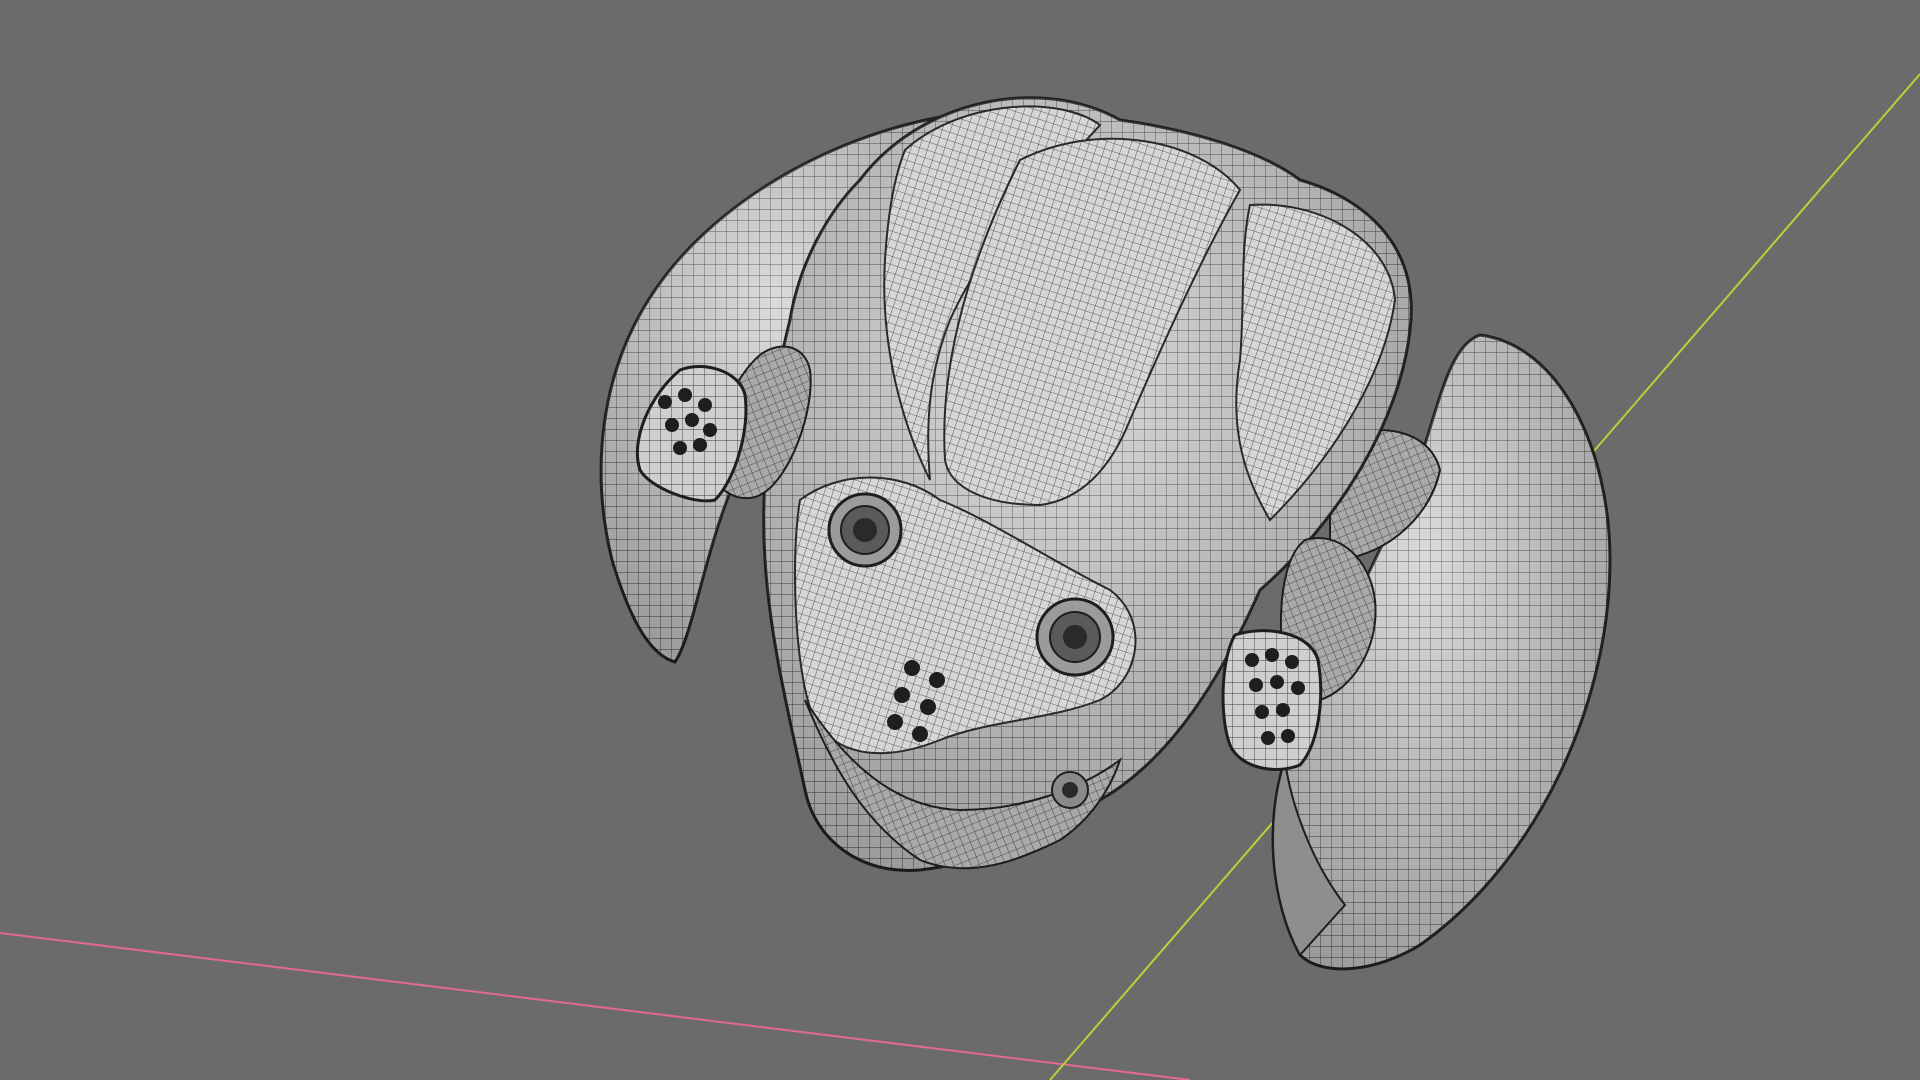 This screenshot has height=1080, width=1920. Describe the element at coordinates (1075, 637) in the screenshot. I see `right-eye-sensor` at that location.